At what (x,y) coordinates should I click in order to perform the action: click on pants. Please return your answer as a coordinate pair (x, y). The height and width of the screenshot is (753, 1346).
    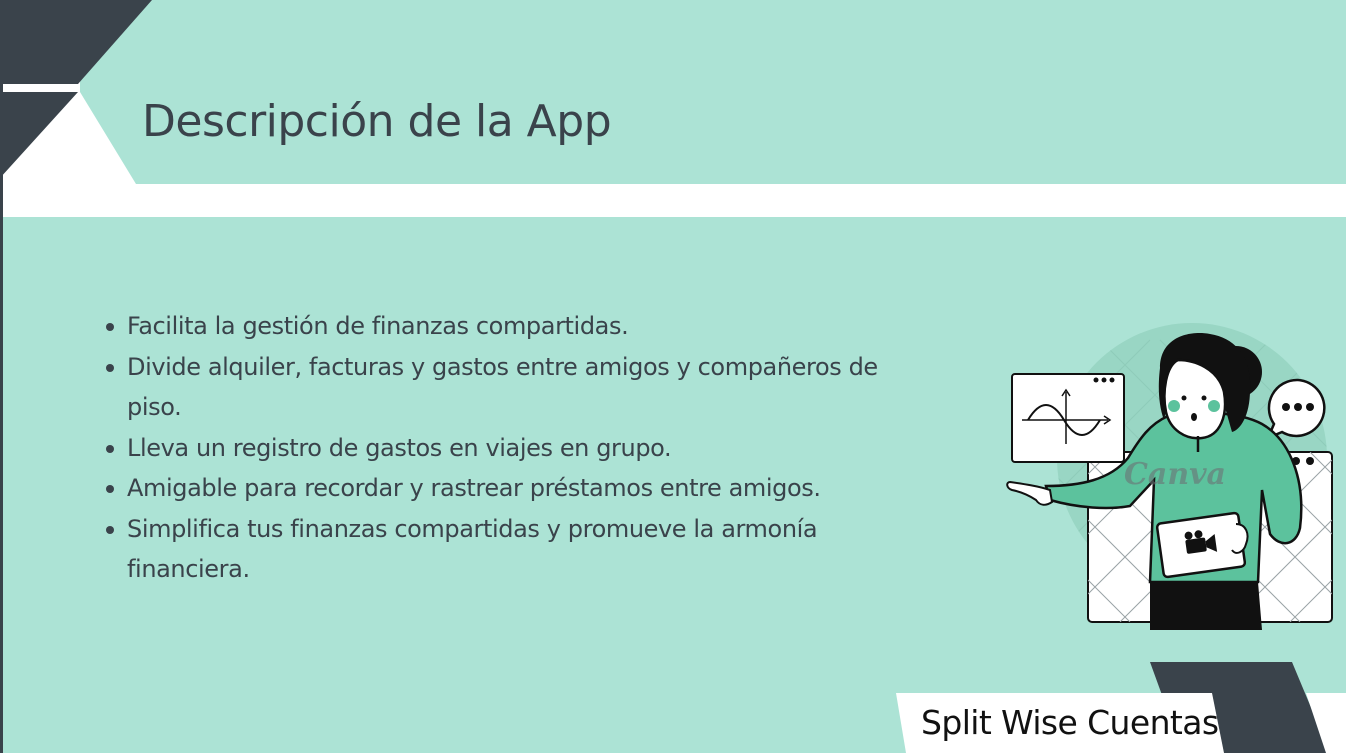
    Looking at the image, I should click on (1206, 606).